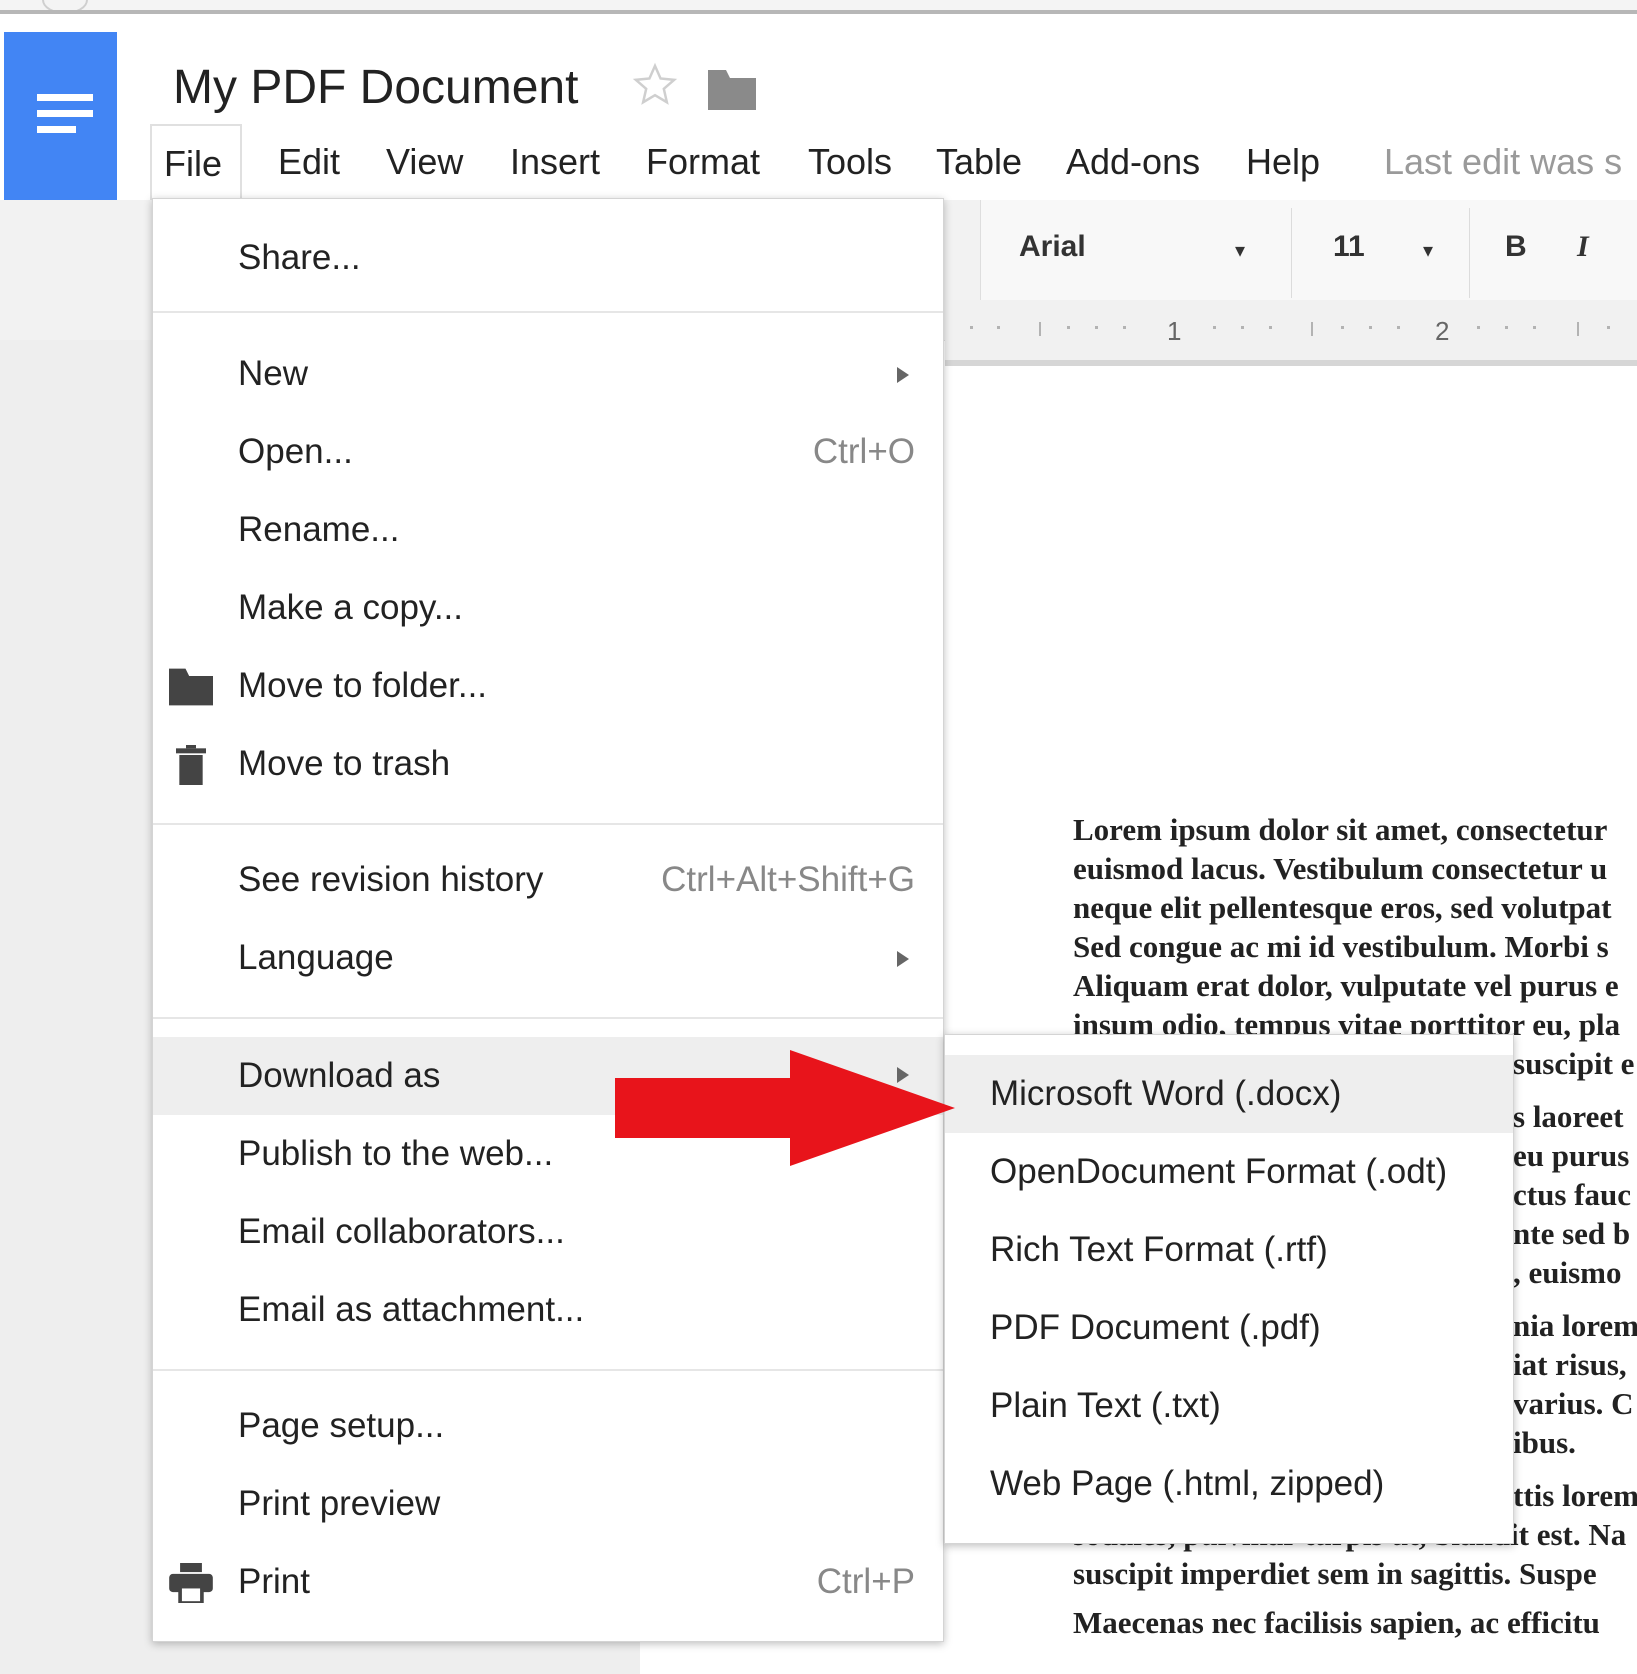 The height and width of the screenshot is (1674, 1637). What do you see at coordinates (1166, 1093) in the screenshot?
I see `download-docx-label: Microsoft Word (.docx)` at bounding box center [1166, 1093].